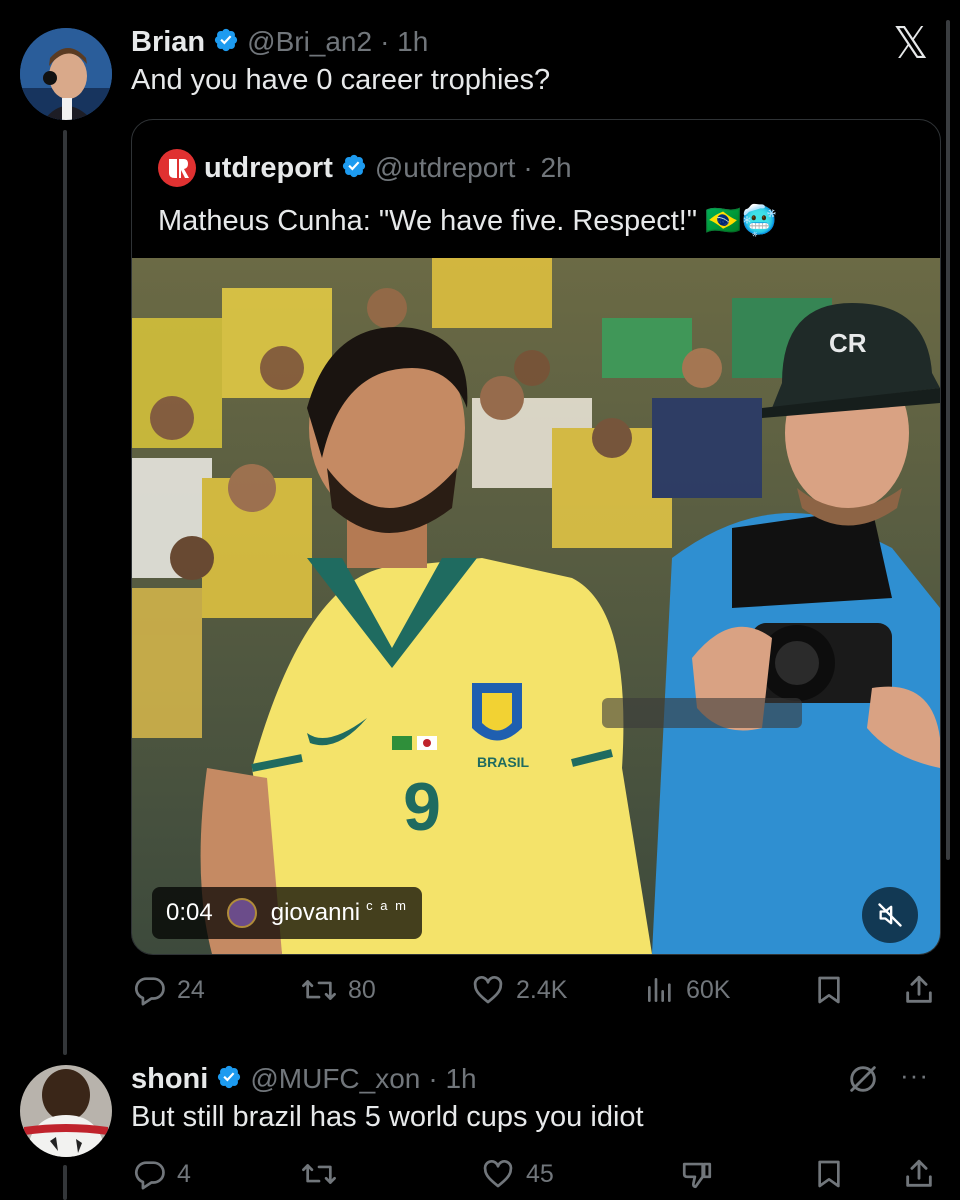 Image resolution: width=960 pixels, height=1200 pixels. I want to click on close-icon: 𝕏, so click(917, 44).